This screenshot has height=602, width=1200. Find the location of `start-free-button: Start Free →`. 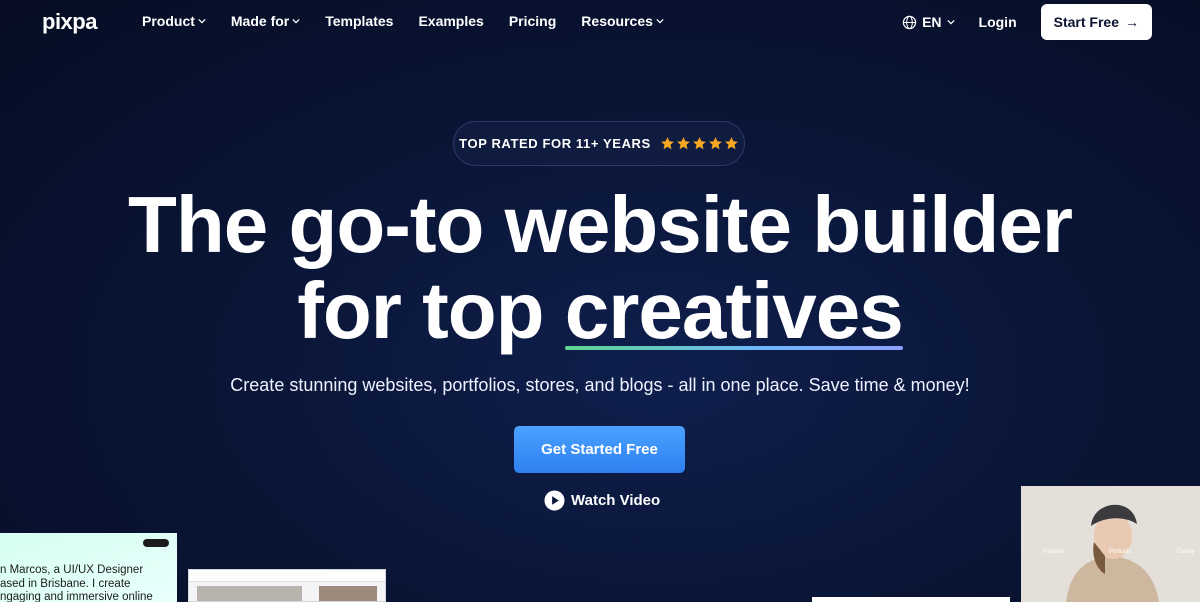

start-free-button: Start Free → is located at coordinates (1096, 22).